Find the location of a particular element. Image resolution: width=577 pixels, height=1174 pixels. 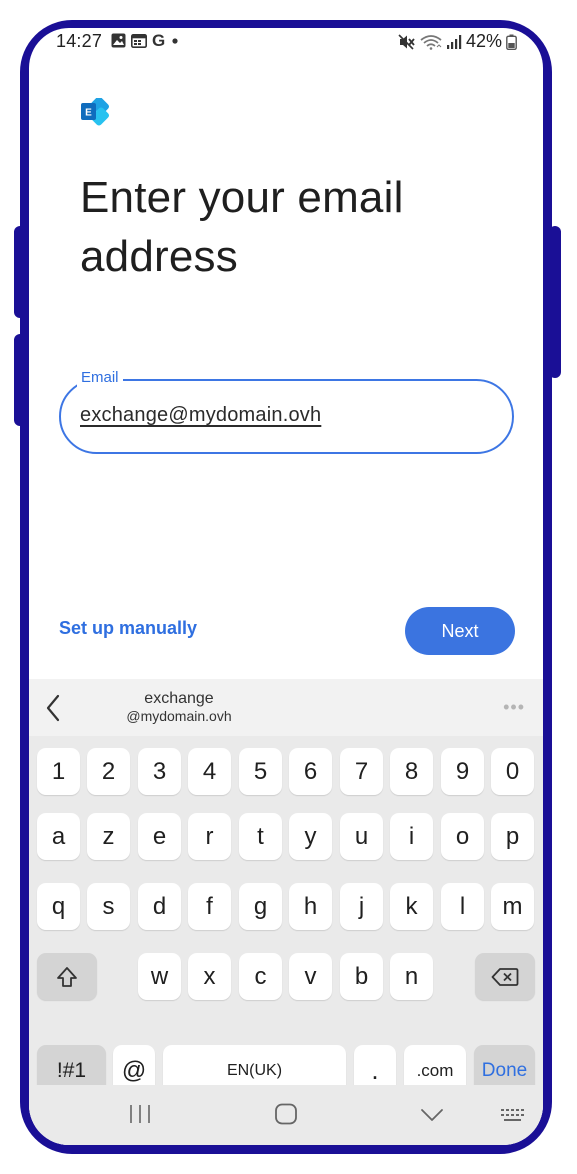

calendar-icon is located at coordinates (139, 40).